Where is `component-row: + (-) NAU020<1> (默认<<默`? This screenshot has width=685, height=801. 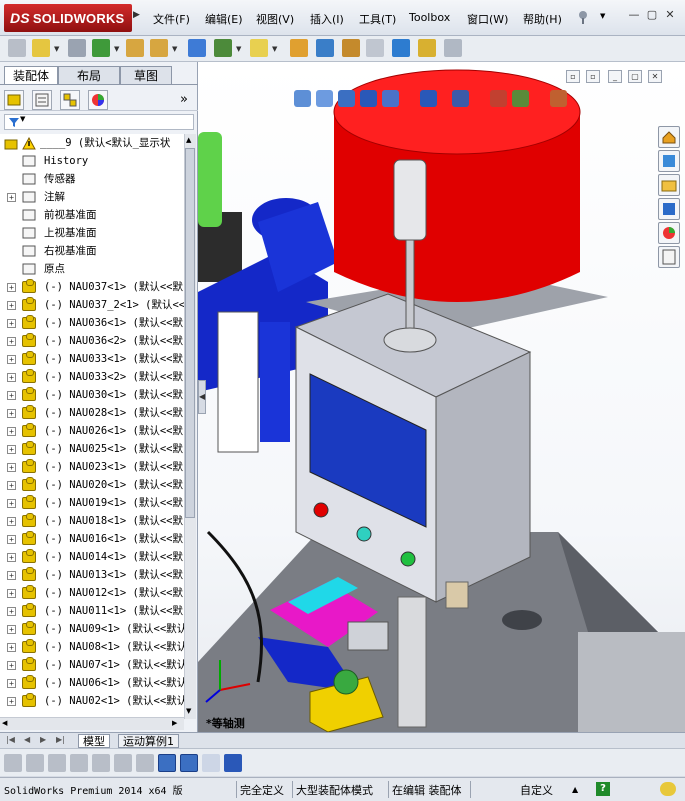 component-row: + (-) NAU020<1> (默认<<默 is located at coordinates (92, 485).